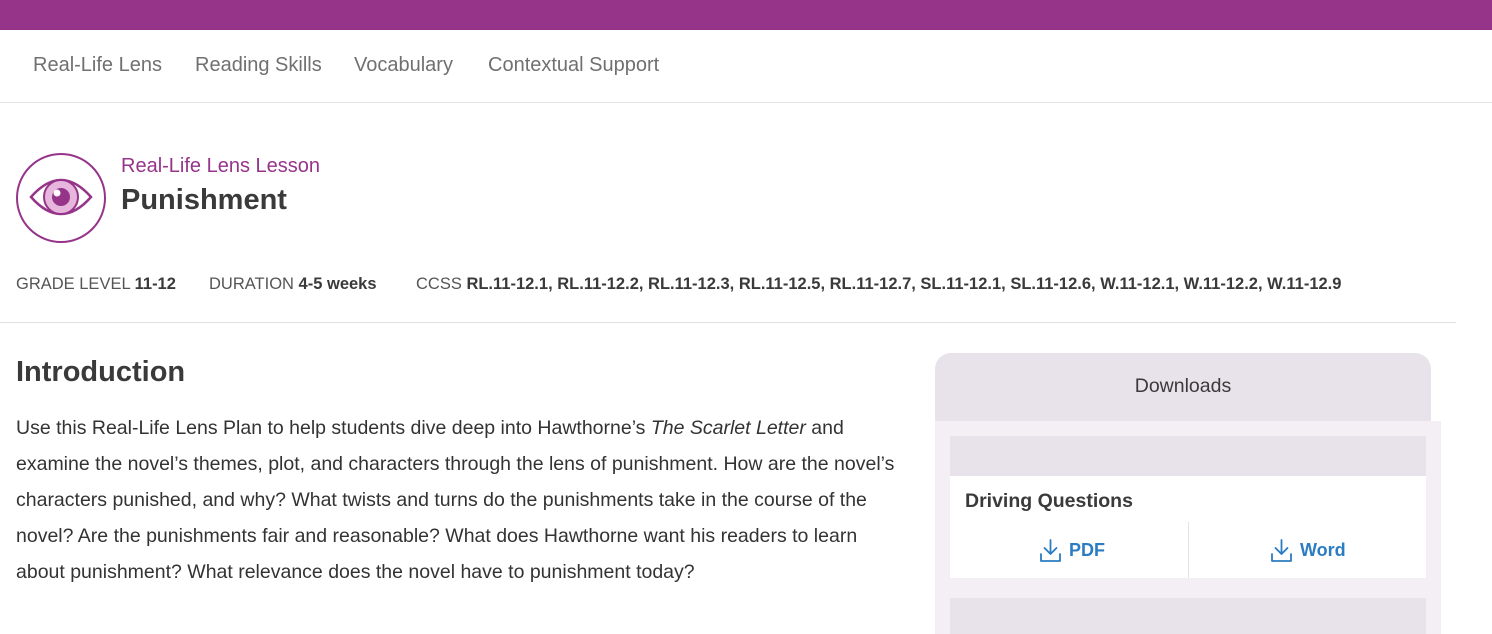 The width and height of the screenshot is (1492, 634). Describe the element at coordinates (1188, 456) in the screenshot. I see `download-card-band` at that location.